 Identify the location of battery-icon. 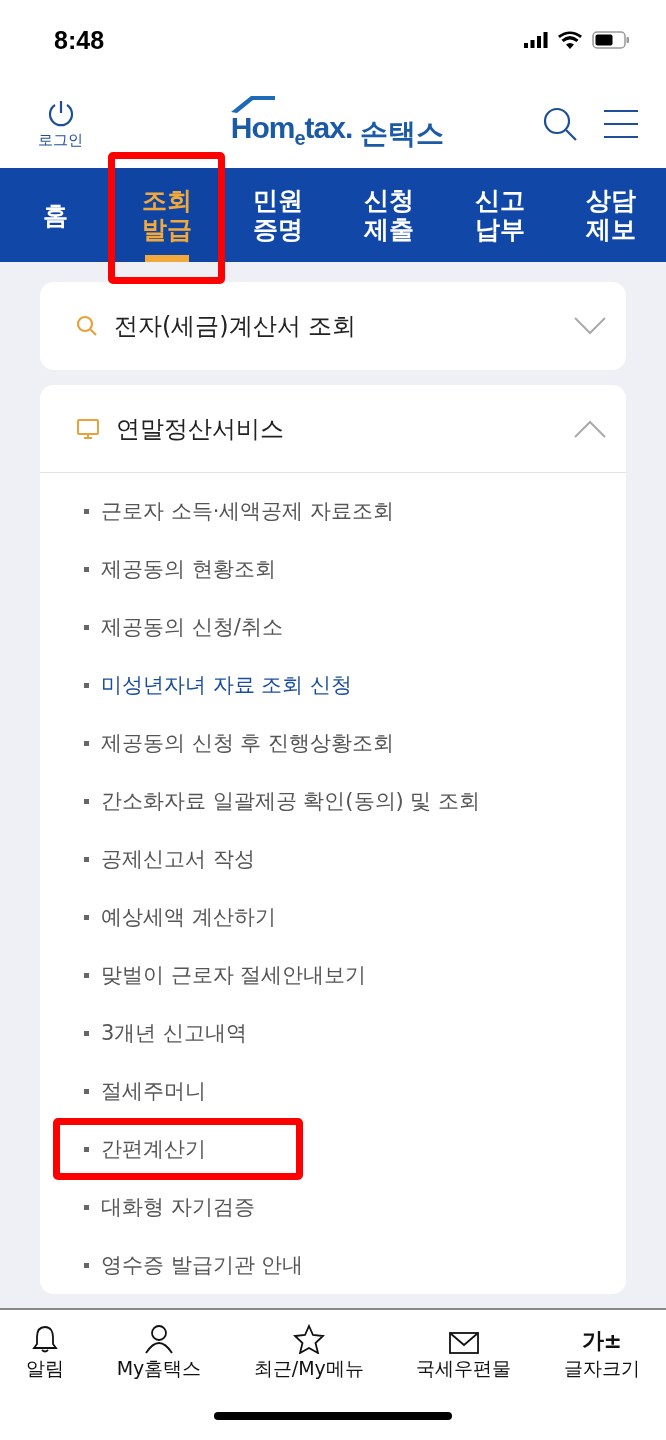
(611, 40).